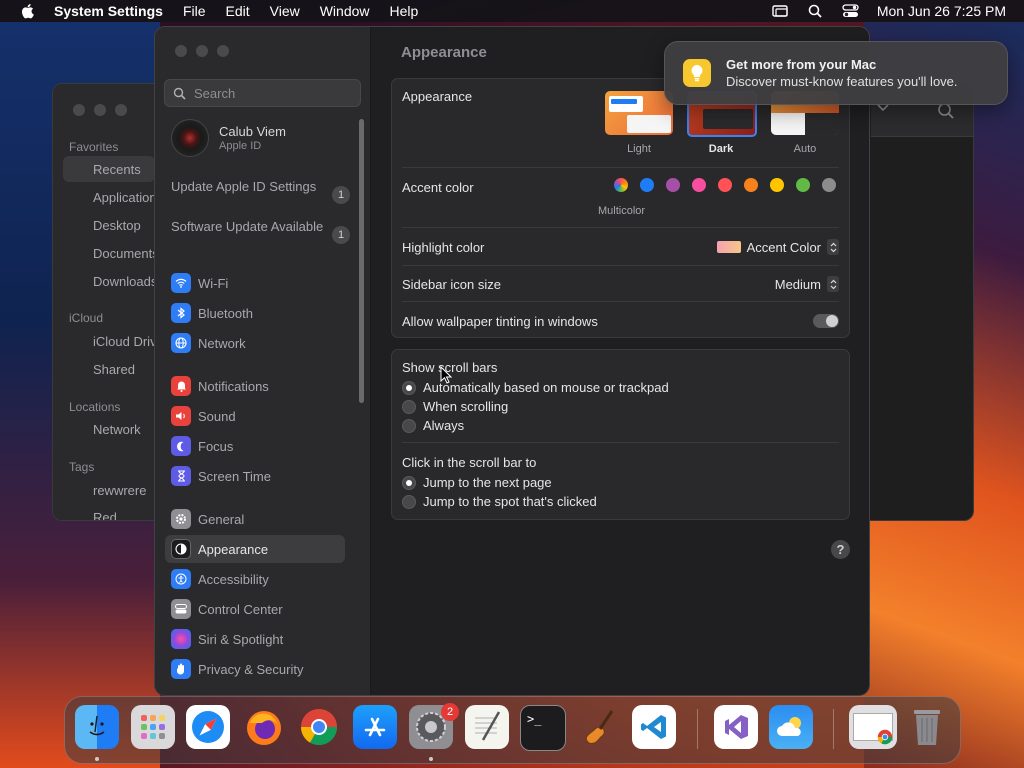  What do you see at coordinates (791, 727) in the screenshot?
I see `weather-dock-icon` at bounding box center [791, 727].